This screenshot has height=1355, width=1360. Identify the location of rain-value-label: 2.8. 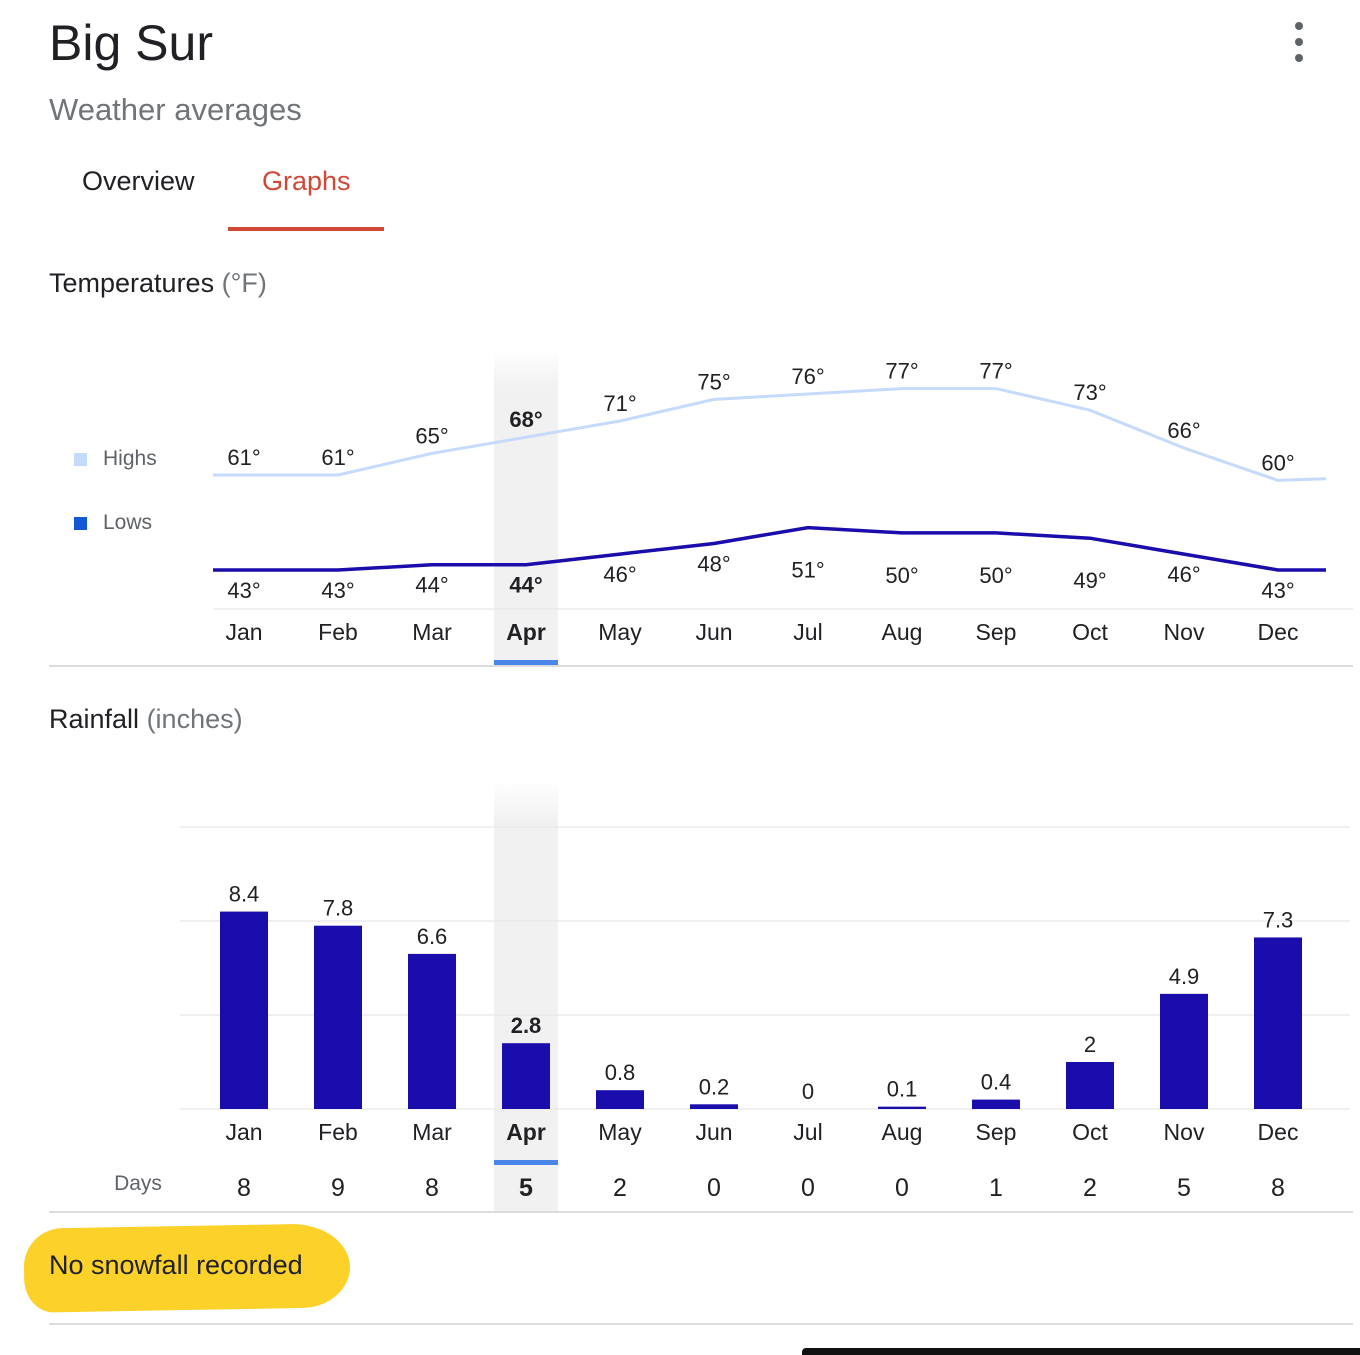
(526, 1025).